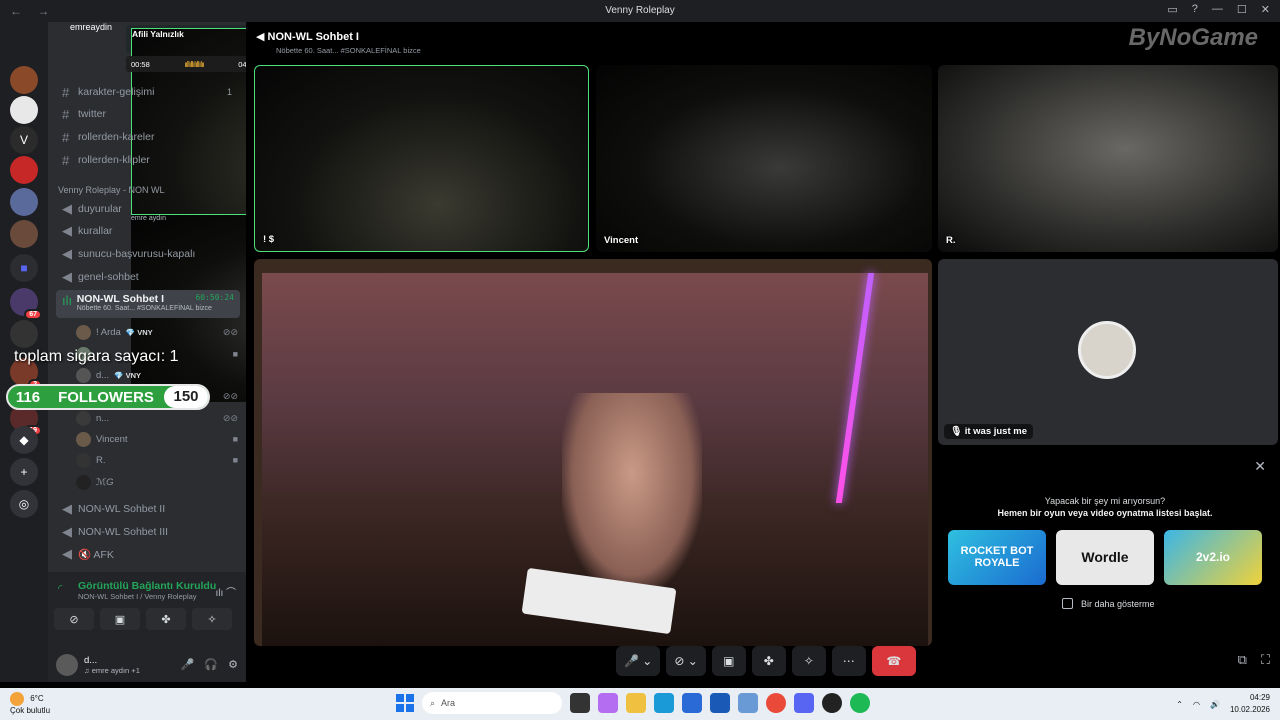 This screenshot has width=1280, height=720. I want to click on folder-icon: ■, so click(24, 268).